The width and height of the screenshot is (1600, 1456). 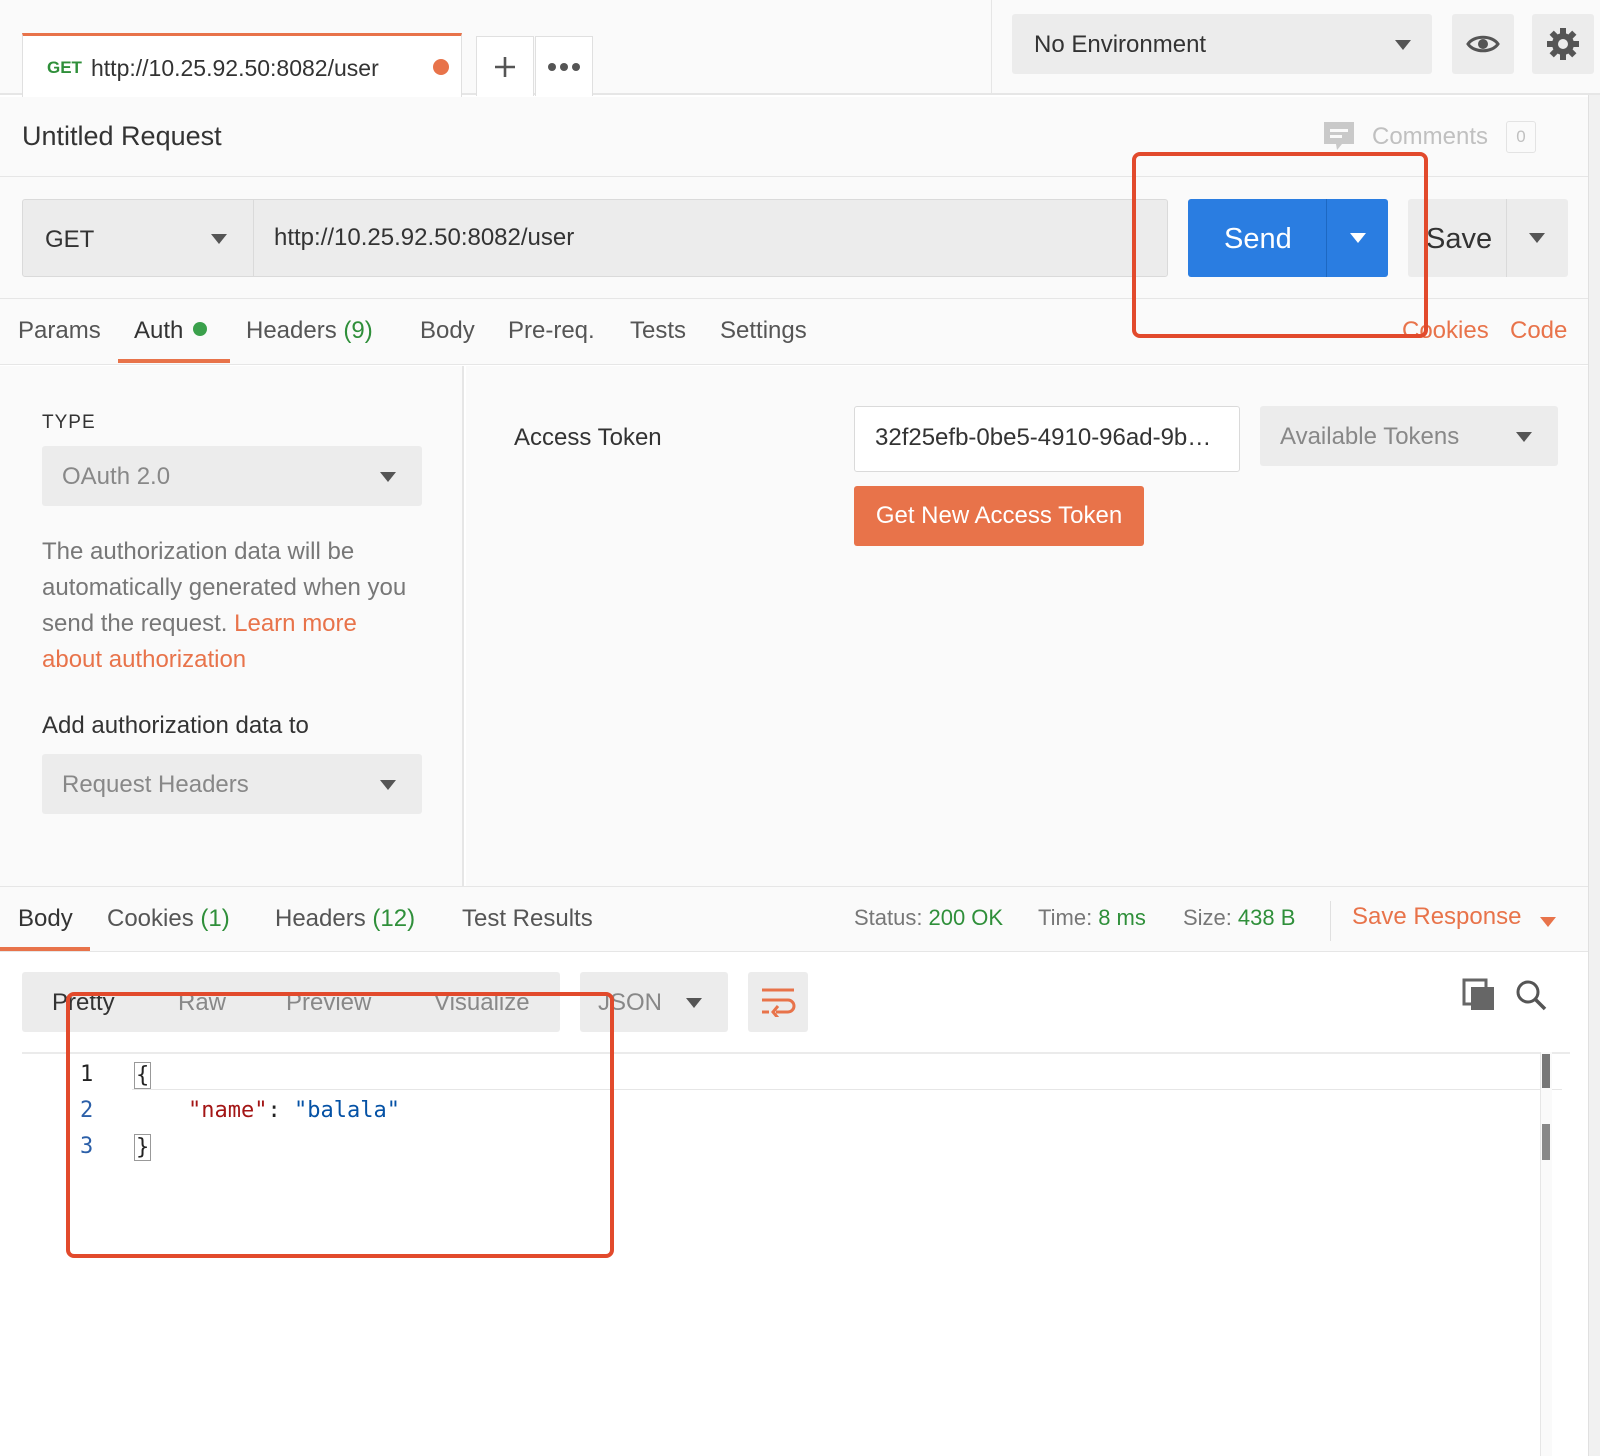 I want to click on view-pretty-button: Pretty, so click(x=83, y=1003).